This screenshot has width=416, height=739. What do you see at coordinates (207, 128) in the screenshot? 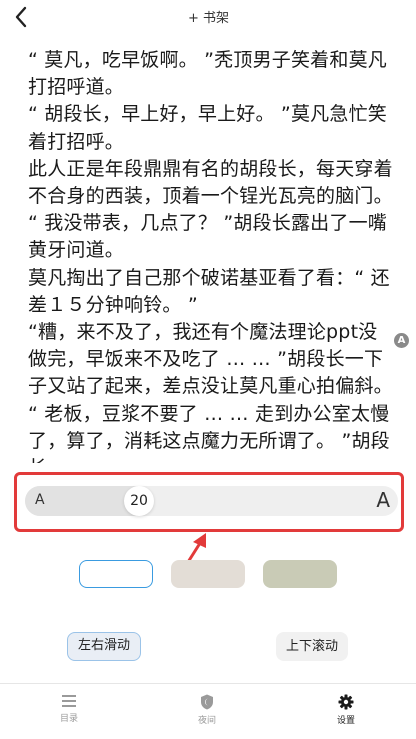
I see `paragraph: “ 胡段长，早上好，早上好。 ”莫凡急忙笑着打招呼。` at bounding box center [207, 128].